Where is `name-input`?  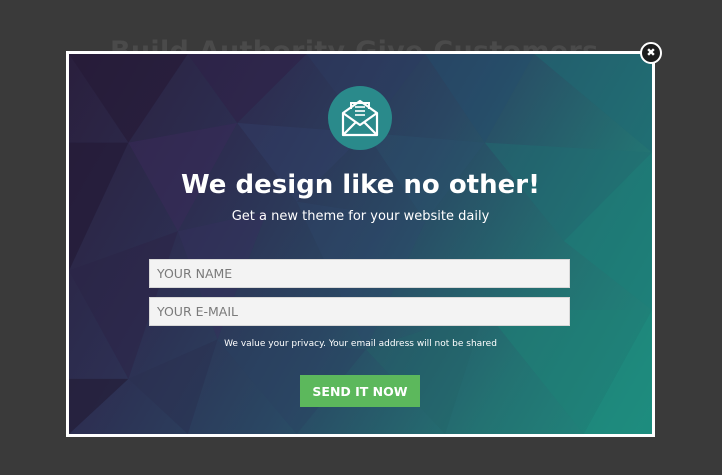 name-input is located at coordinates (359, 273).